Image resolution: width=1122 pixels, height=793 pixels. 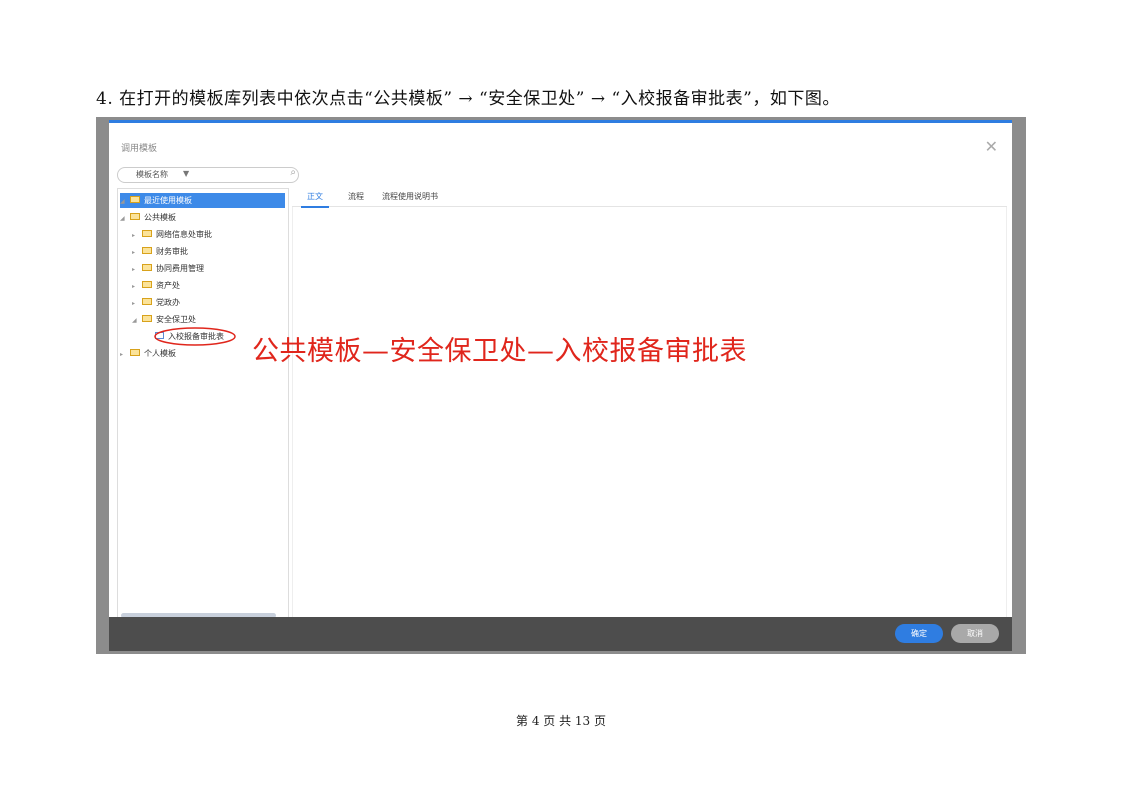 I want to click on tree-node-public: ◢ 公共模板, so click(x=148, y=217).